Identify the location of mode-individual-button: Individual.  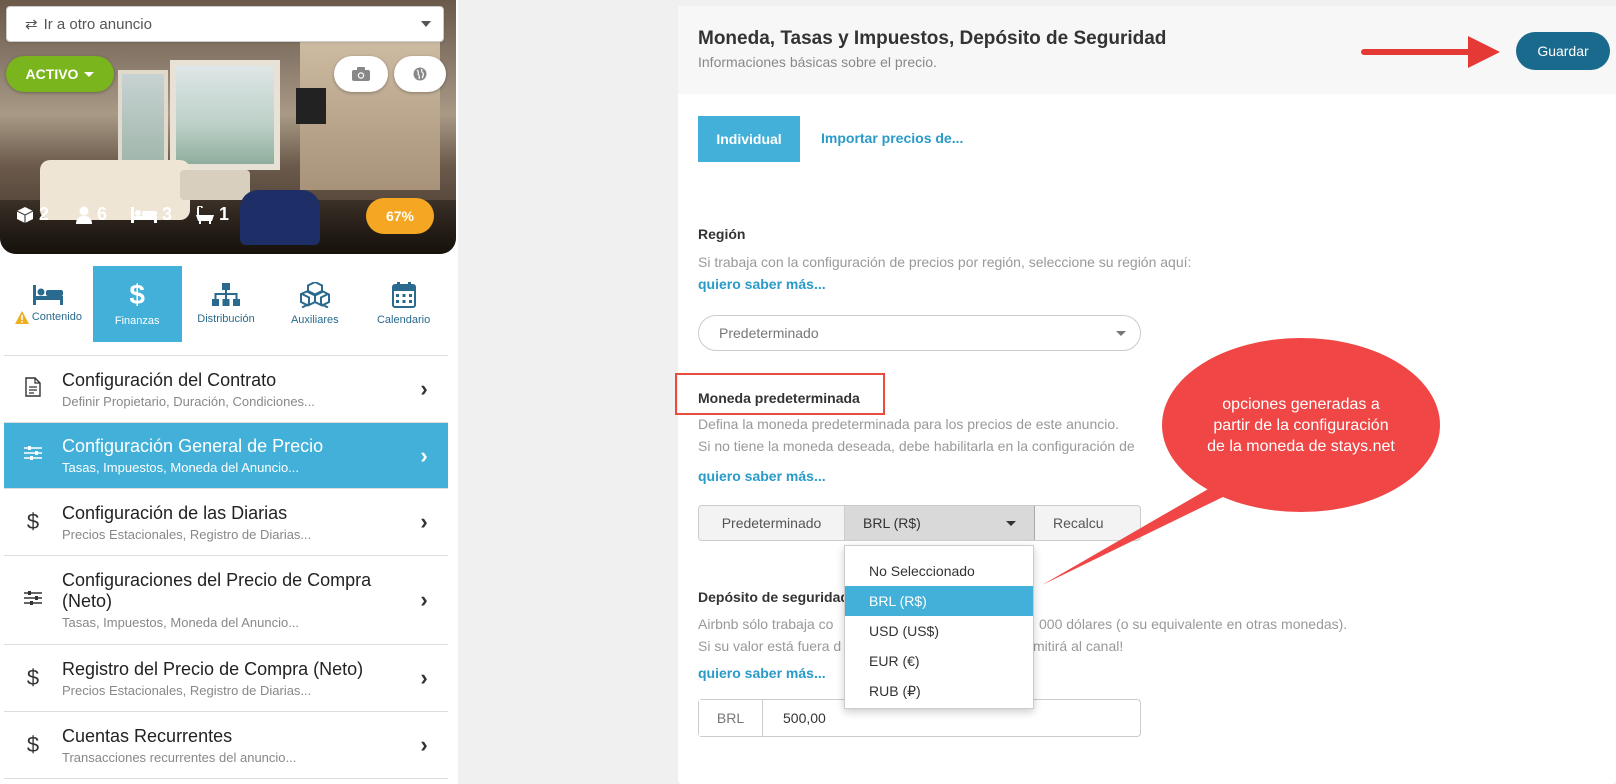
(749, 139).